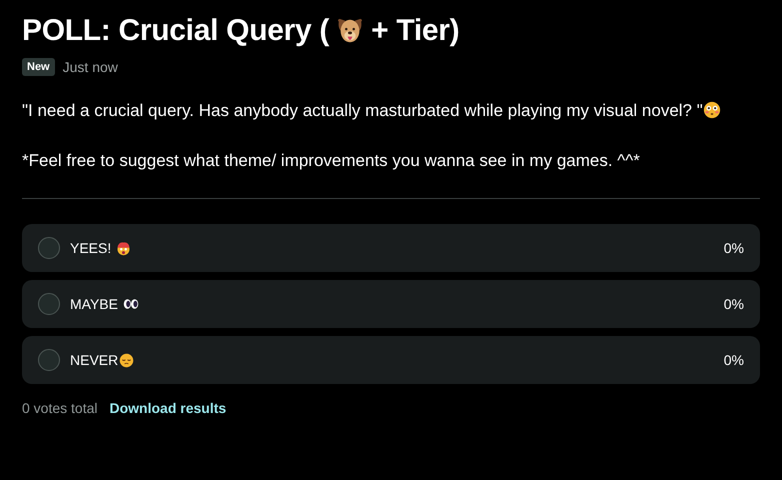  I want to click on post-title: POLL: Crucial Query (, so click(176, 31).